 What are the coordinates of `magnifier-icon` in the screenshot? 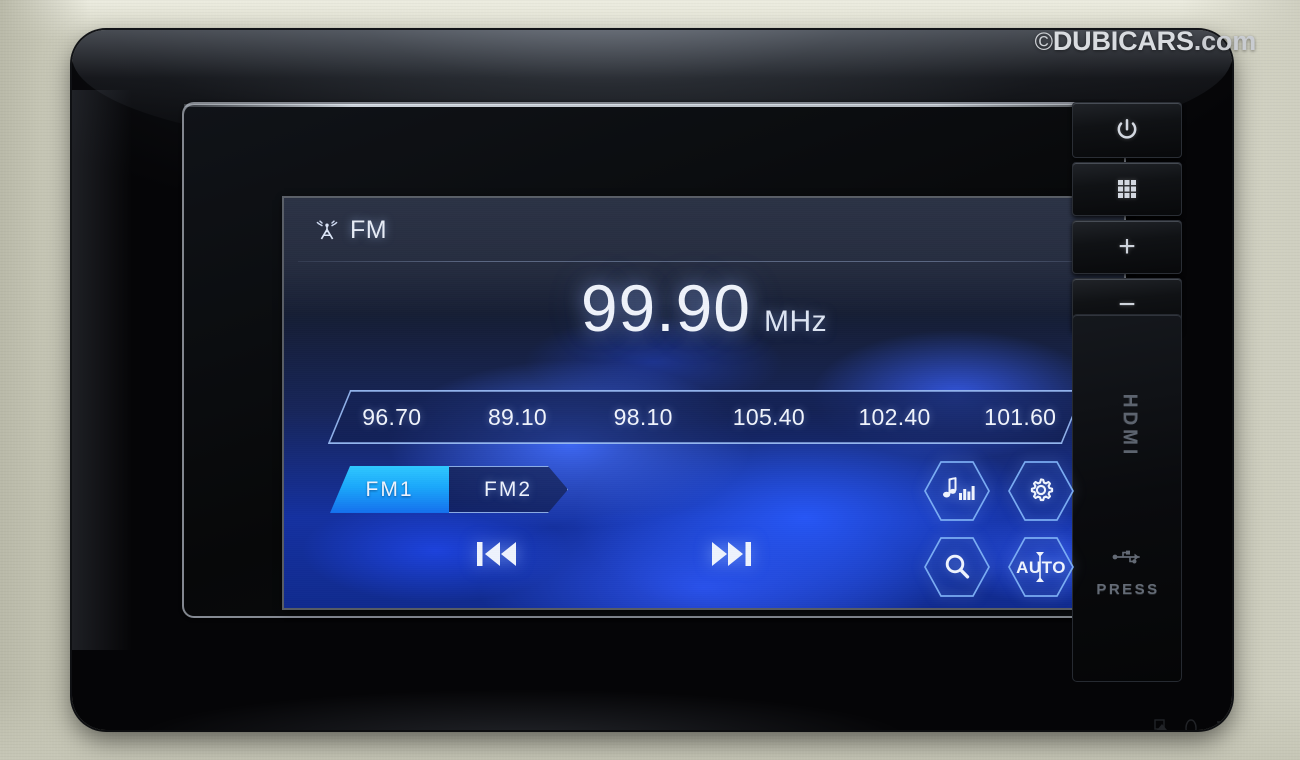 It's located at (957, 566).